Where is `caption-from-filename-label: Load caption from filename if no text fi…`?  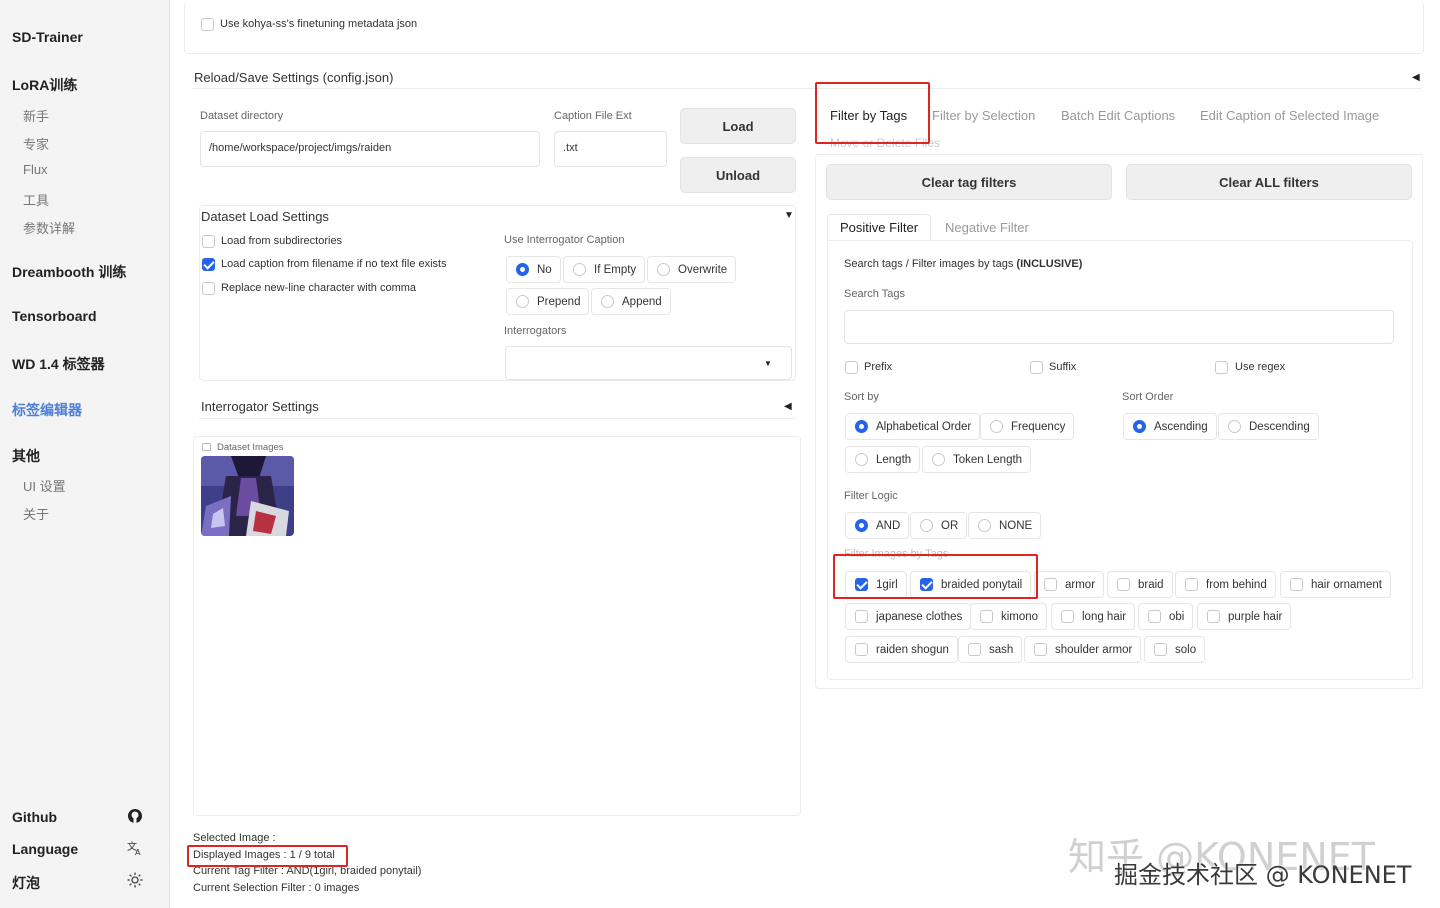
caption-from-filename-label: Load caption from filename if no text fi… is located at coordinates (334, 264).